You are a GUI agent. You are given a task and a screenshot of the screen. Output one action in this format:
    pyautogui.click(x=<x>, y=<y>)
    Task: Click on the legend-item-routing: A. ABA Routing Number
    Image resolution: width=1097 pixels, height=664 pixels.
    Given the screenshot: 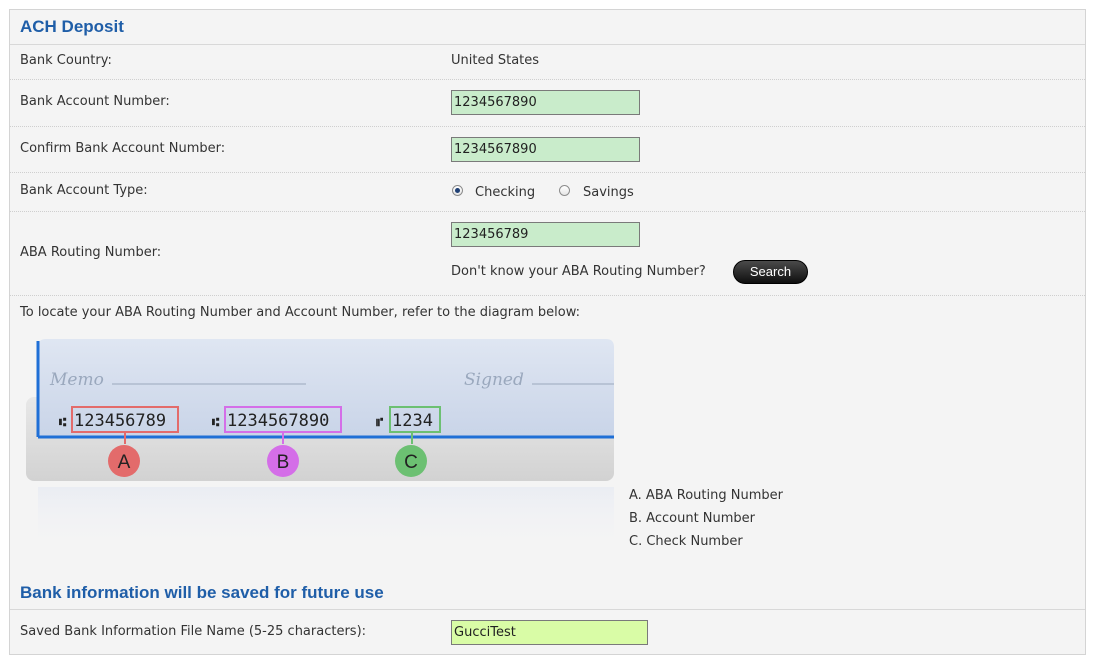 What is the action you would take?
    pyautogui.click(x=706, y=495)
    